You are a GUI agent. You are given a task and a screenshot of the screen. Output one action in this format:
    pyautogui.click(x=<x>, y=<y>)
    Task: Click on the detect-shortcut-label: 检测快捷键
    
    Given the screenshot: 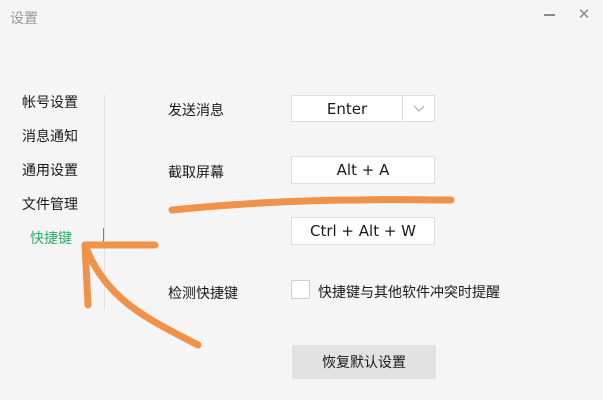 What is the action you would take?
    pyautogui.click(x=203, y=294)
    